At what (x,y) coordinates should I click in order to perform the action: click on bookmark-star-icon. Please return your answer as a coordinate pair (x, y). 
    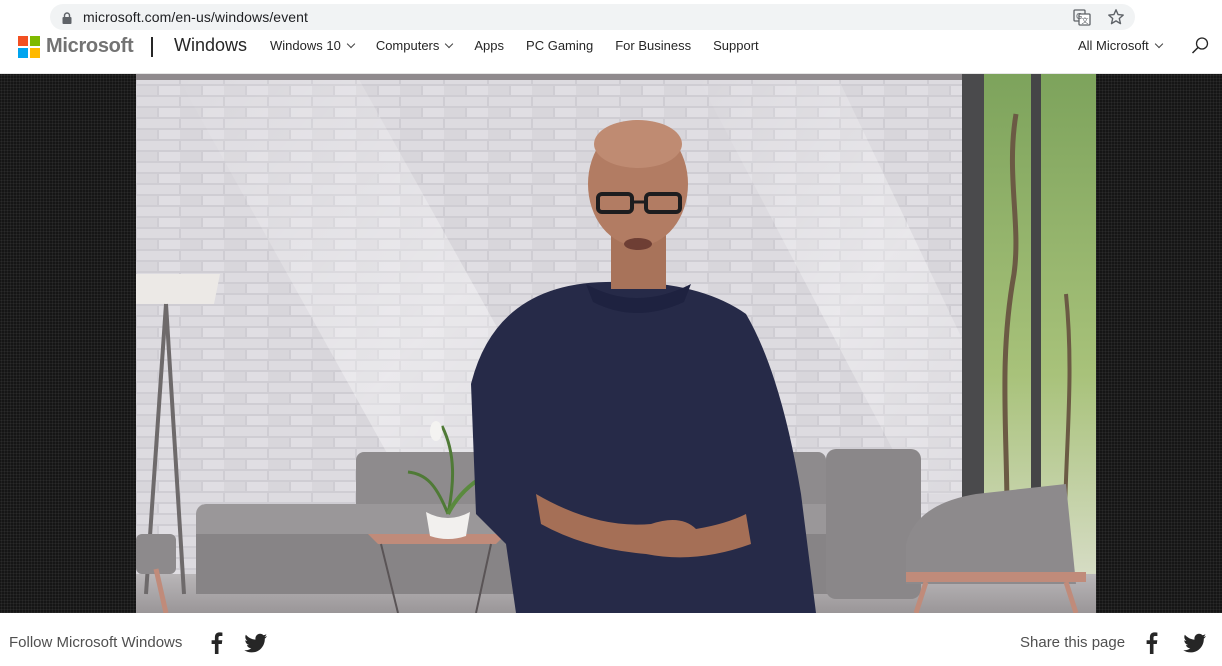
    Looking at the image, I should click on (1116, 17).